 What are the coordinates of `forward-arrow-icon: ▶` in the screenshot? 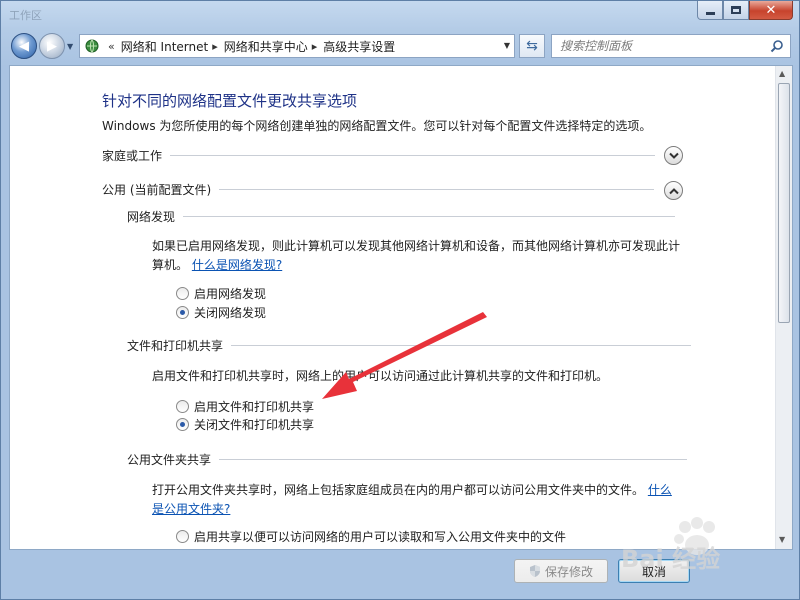 It's located at (52, 46).